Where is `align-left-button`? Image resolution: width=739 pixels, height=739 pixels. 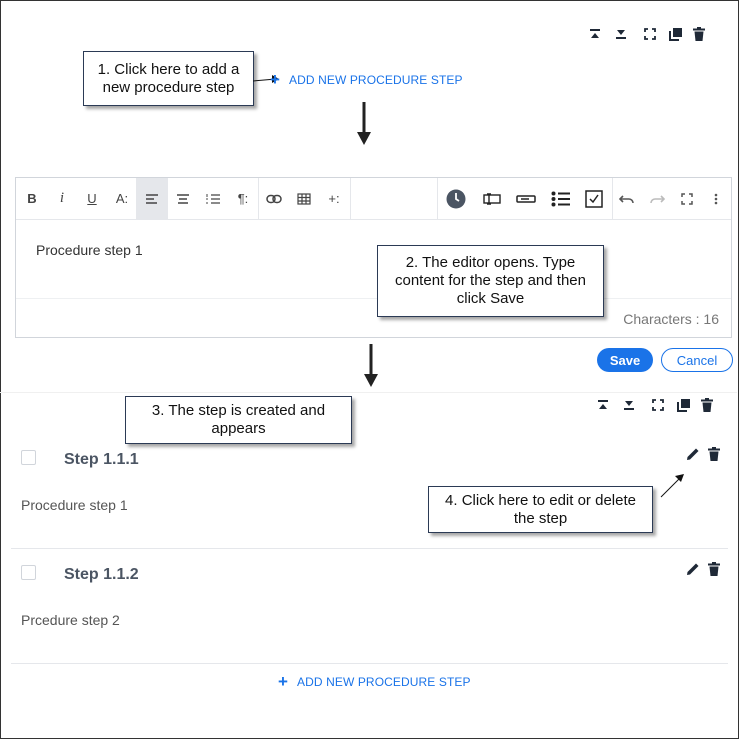 align-left-button is located at coordinates (152, 198).